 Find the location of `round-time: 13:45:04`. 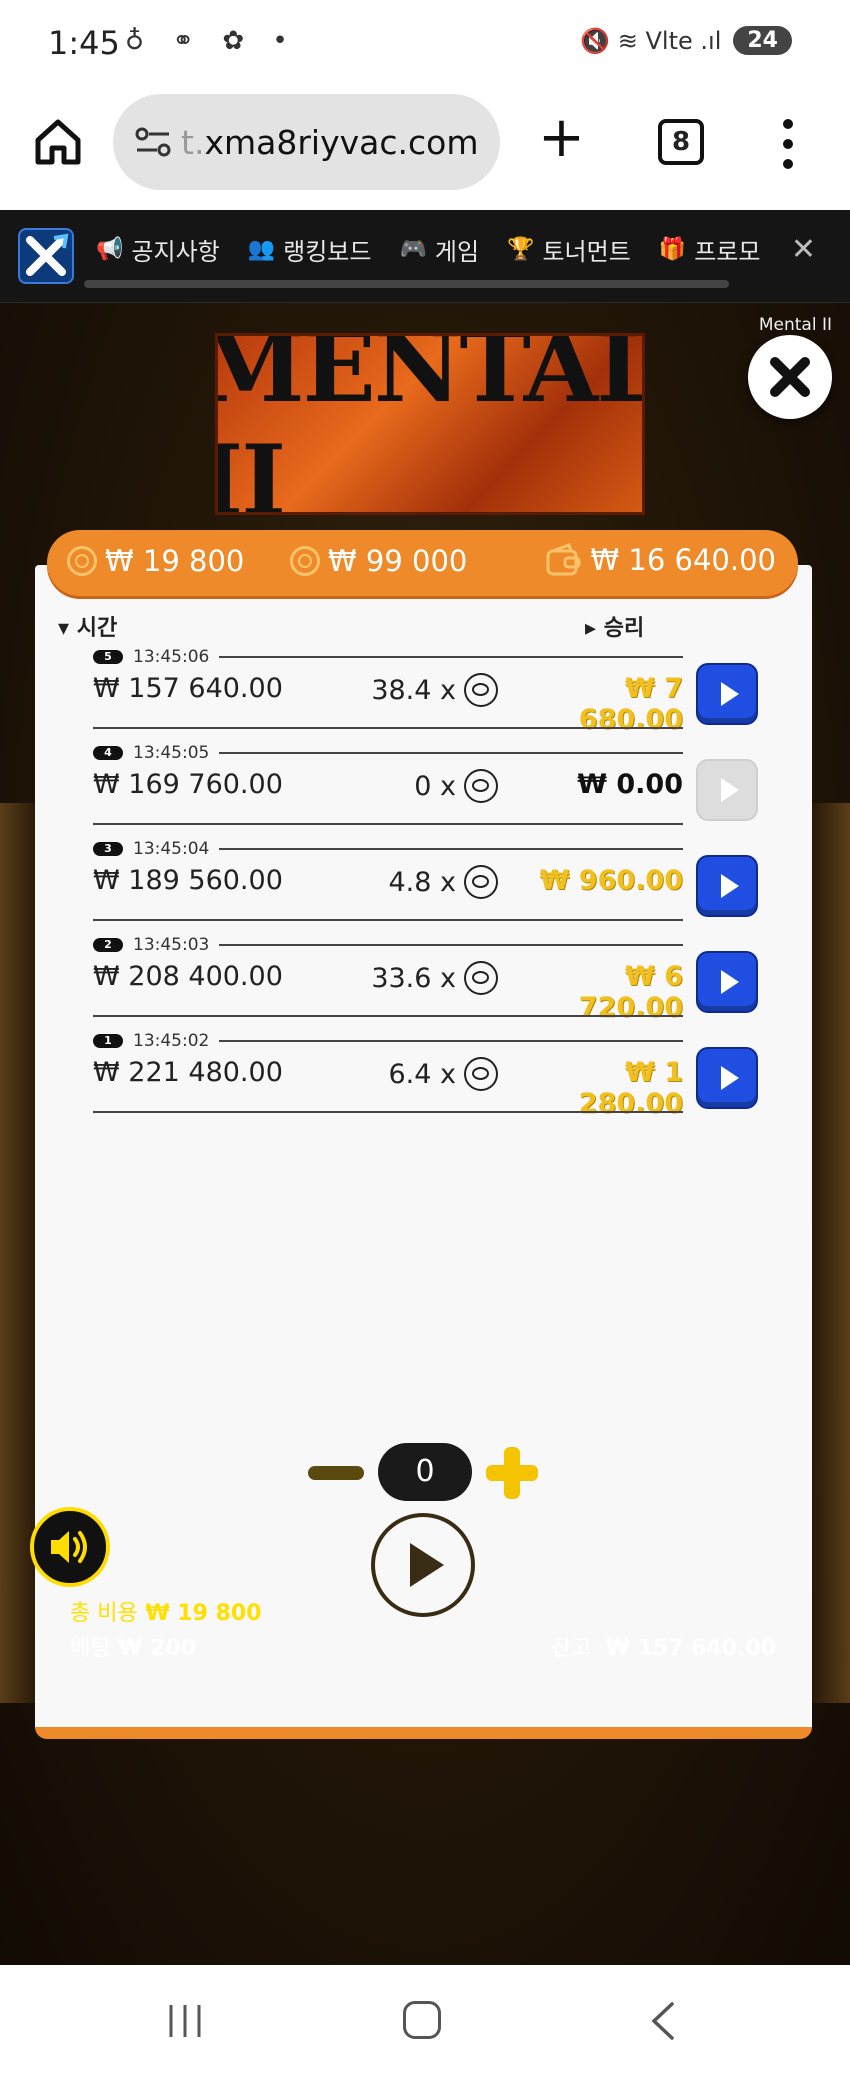

round-time: 13:45:04 is located at coordinates (171, 849).